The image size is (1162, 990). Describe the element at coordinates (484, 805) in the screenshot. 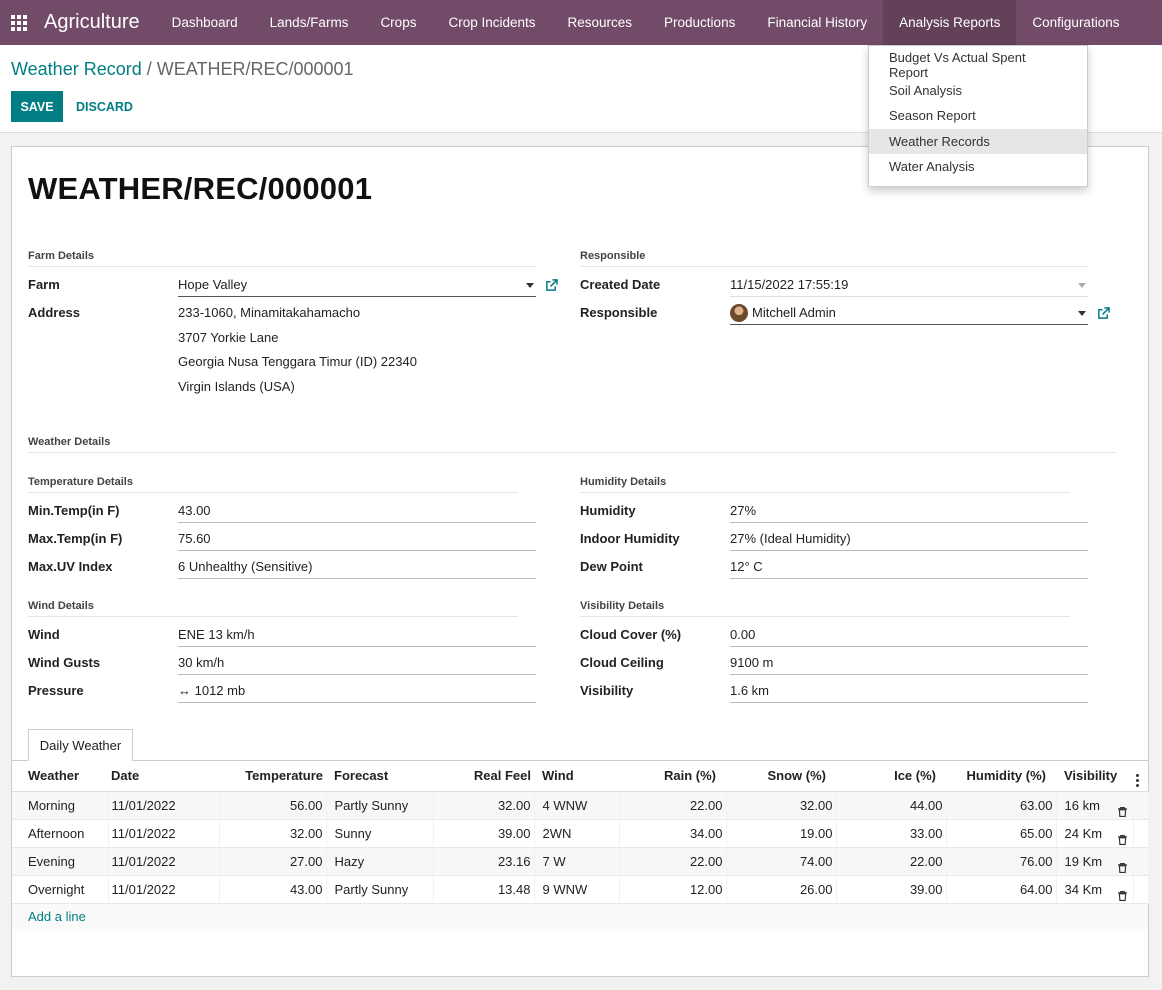

I see `cell-real-feel: 32.00` at that location.